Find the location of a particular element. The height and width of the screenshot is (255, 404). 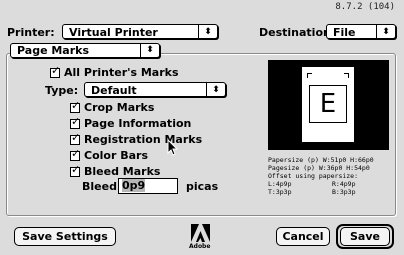

page-information-checkbox: Page Information is located at coordinates (131, 123).